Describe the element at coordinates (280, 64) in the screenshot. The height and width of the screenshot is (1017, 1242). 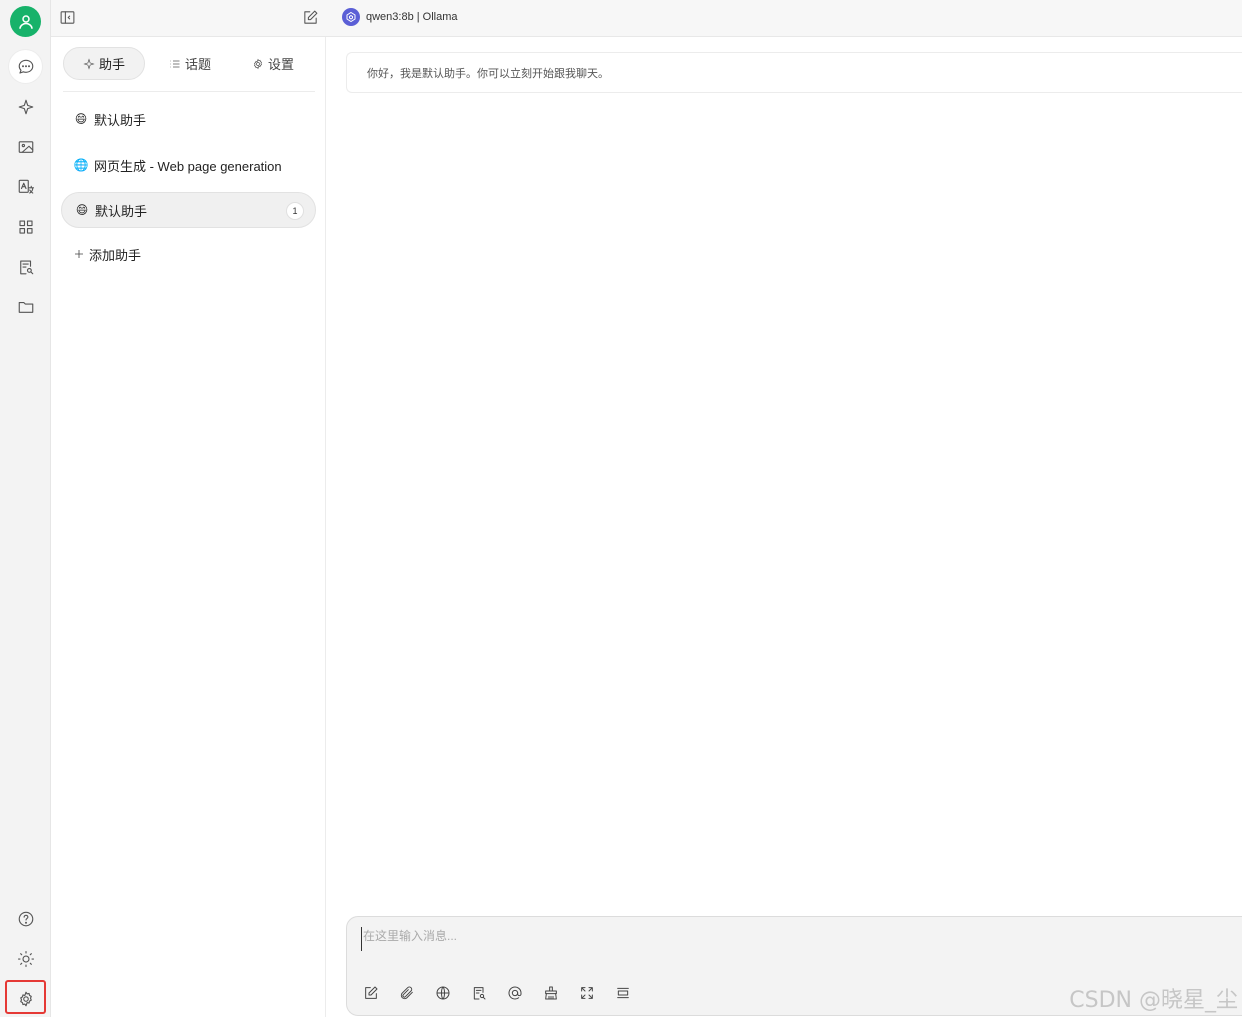
I see `tab-label: 设置` at that location.